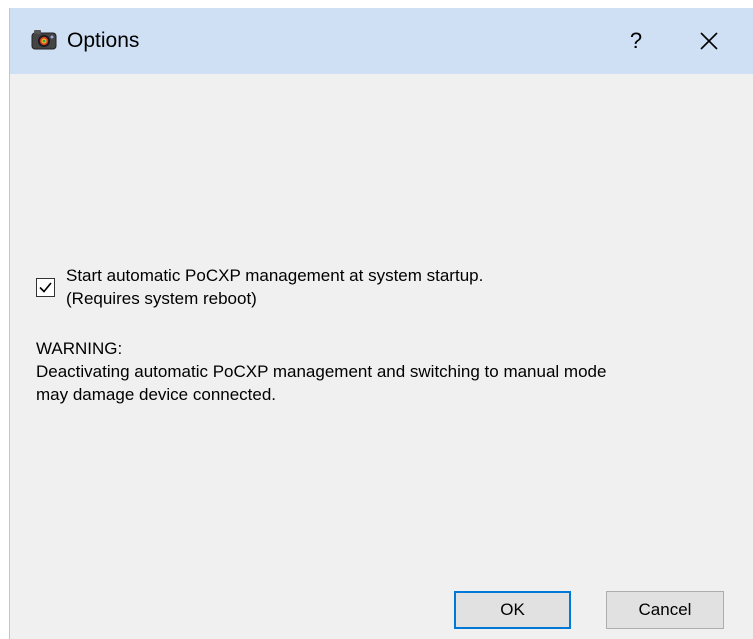  I want to click on camera-icon, so click(44, 40).